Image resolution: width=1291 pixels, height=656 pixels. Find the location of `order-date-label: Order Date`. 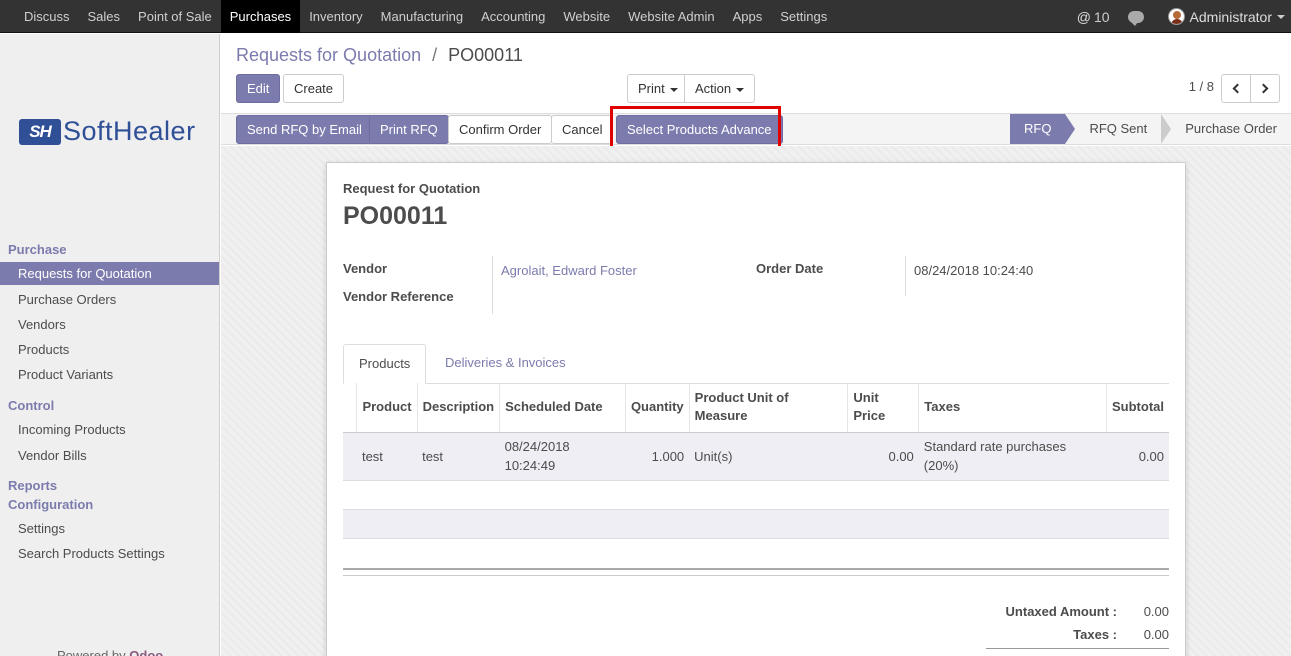

order-date-label: Order Date is located at coordinates (790, 268).